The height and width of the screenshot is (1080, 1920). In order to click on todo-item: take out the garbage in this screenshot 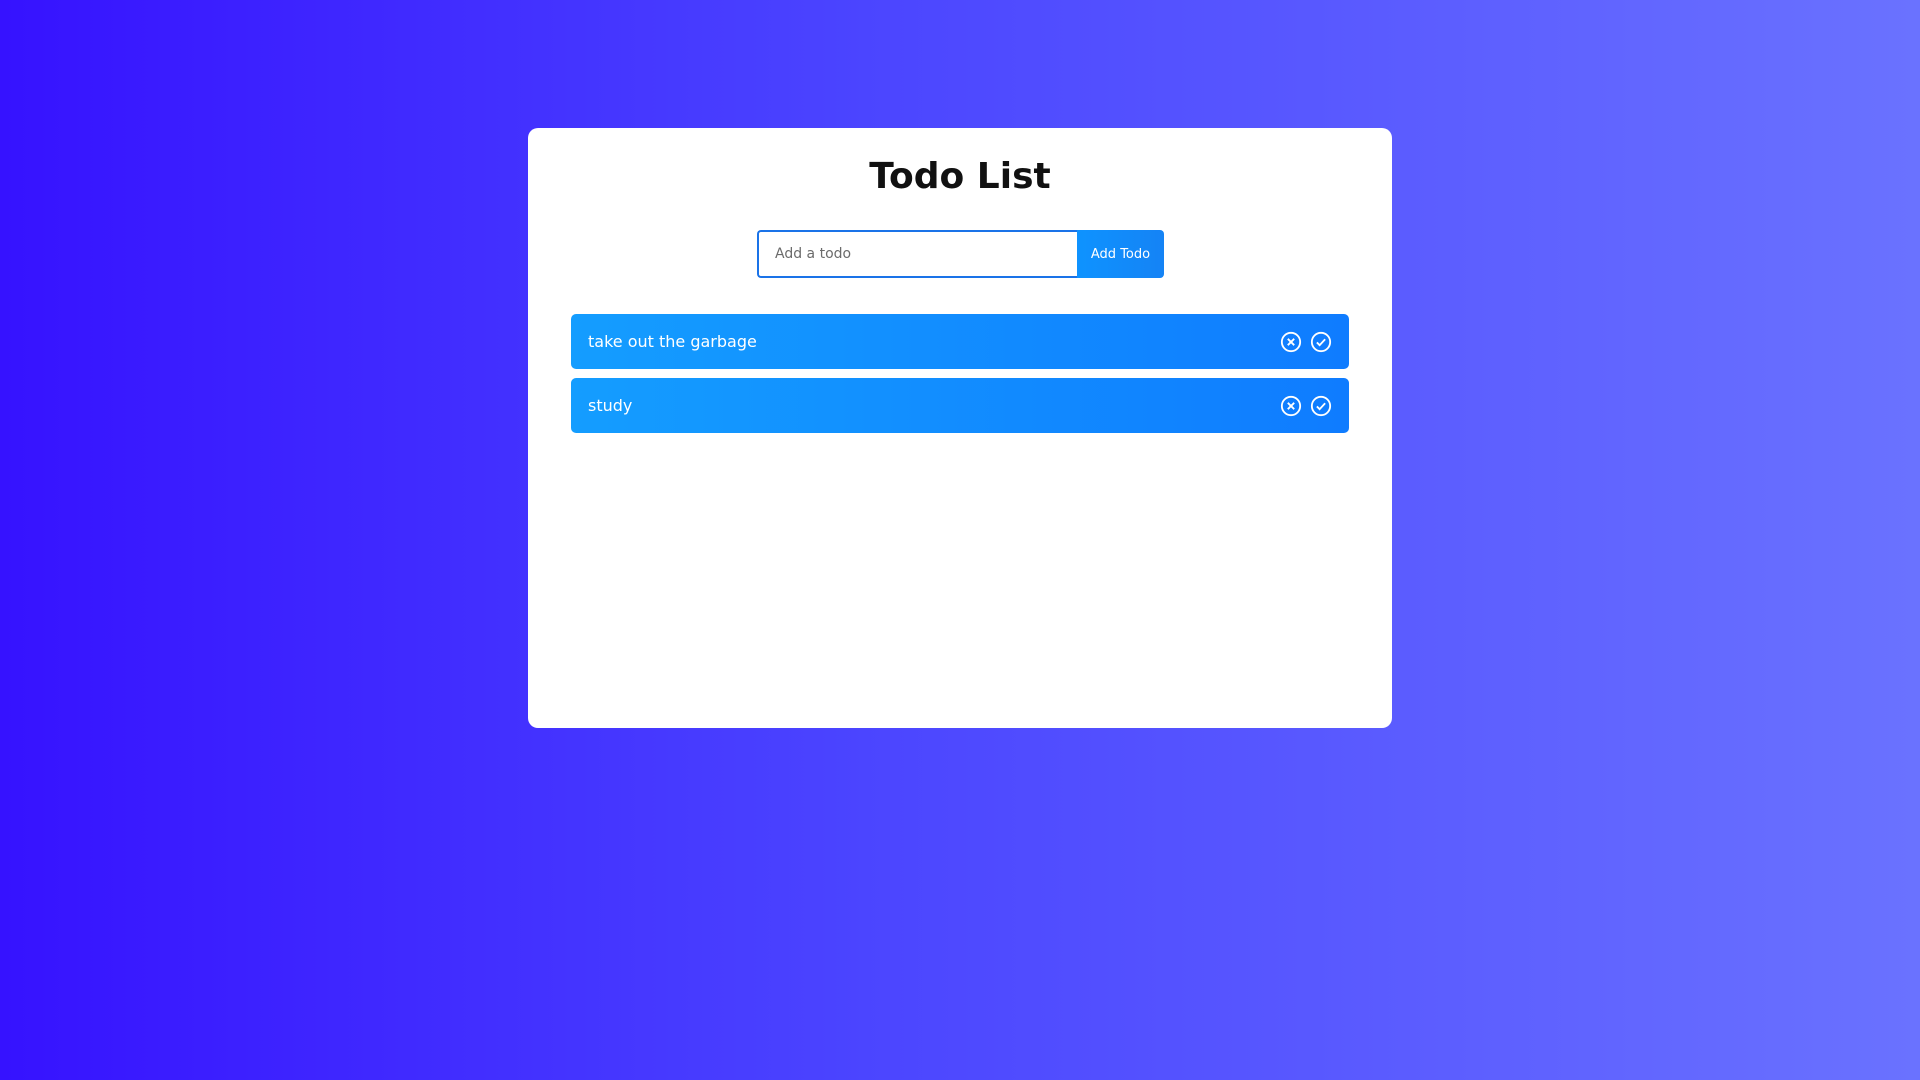, I will do `click(960, 341)`.